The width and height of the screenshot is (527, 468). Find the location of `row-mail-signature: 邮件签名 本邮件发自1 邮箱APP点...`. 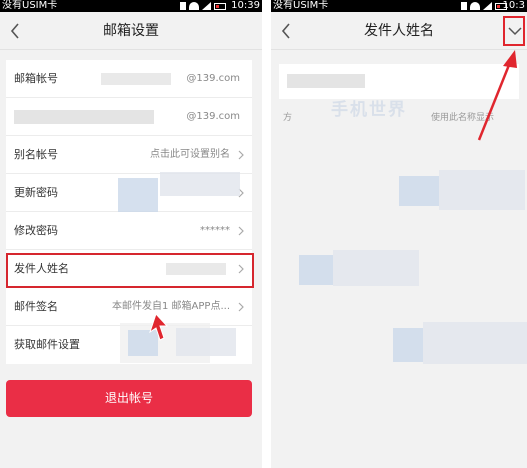

row-mail-signature: 邮件签名 本邮件发自1 邮箱APP点... is located at coordinates (129, 307).